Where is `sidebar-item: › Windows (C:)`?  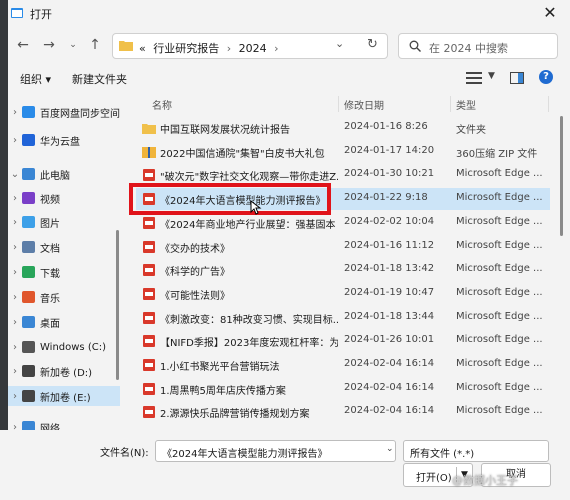 sidebar-item: › Windows (C:) is located at coordinates (64, 347).